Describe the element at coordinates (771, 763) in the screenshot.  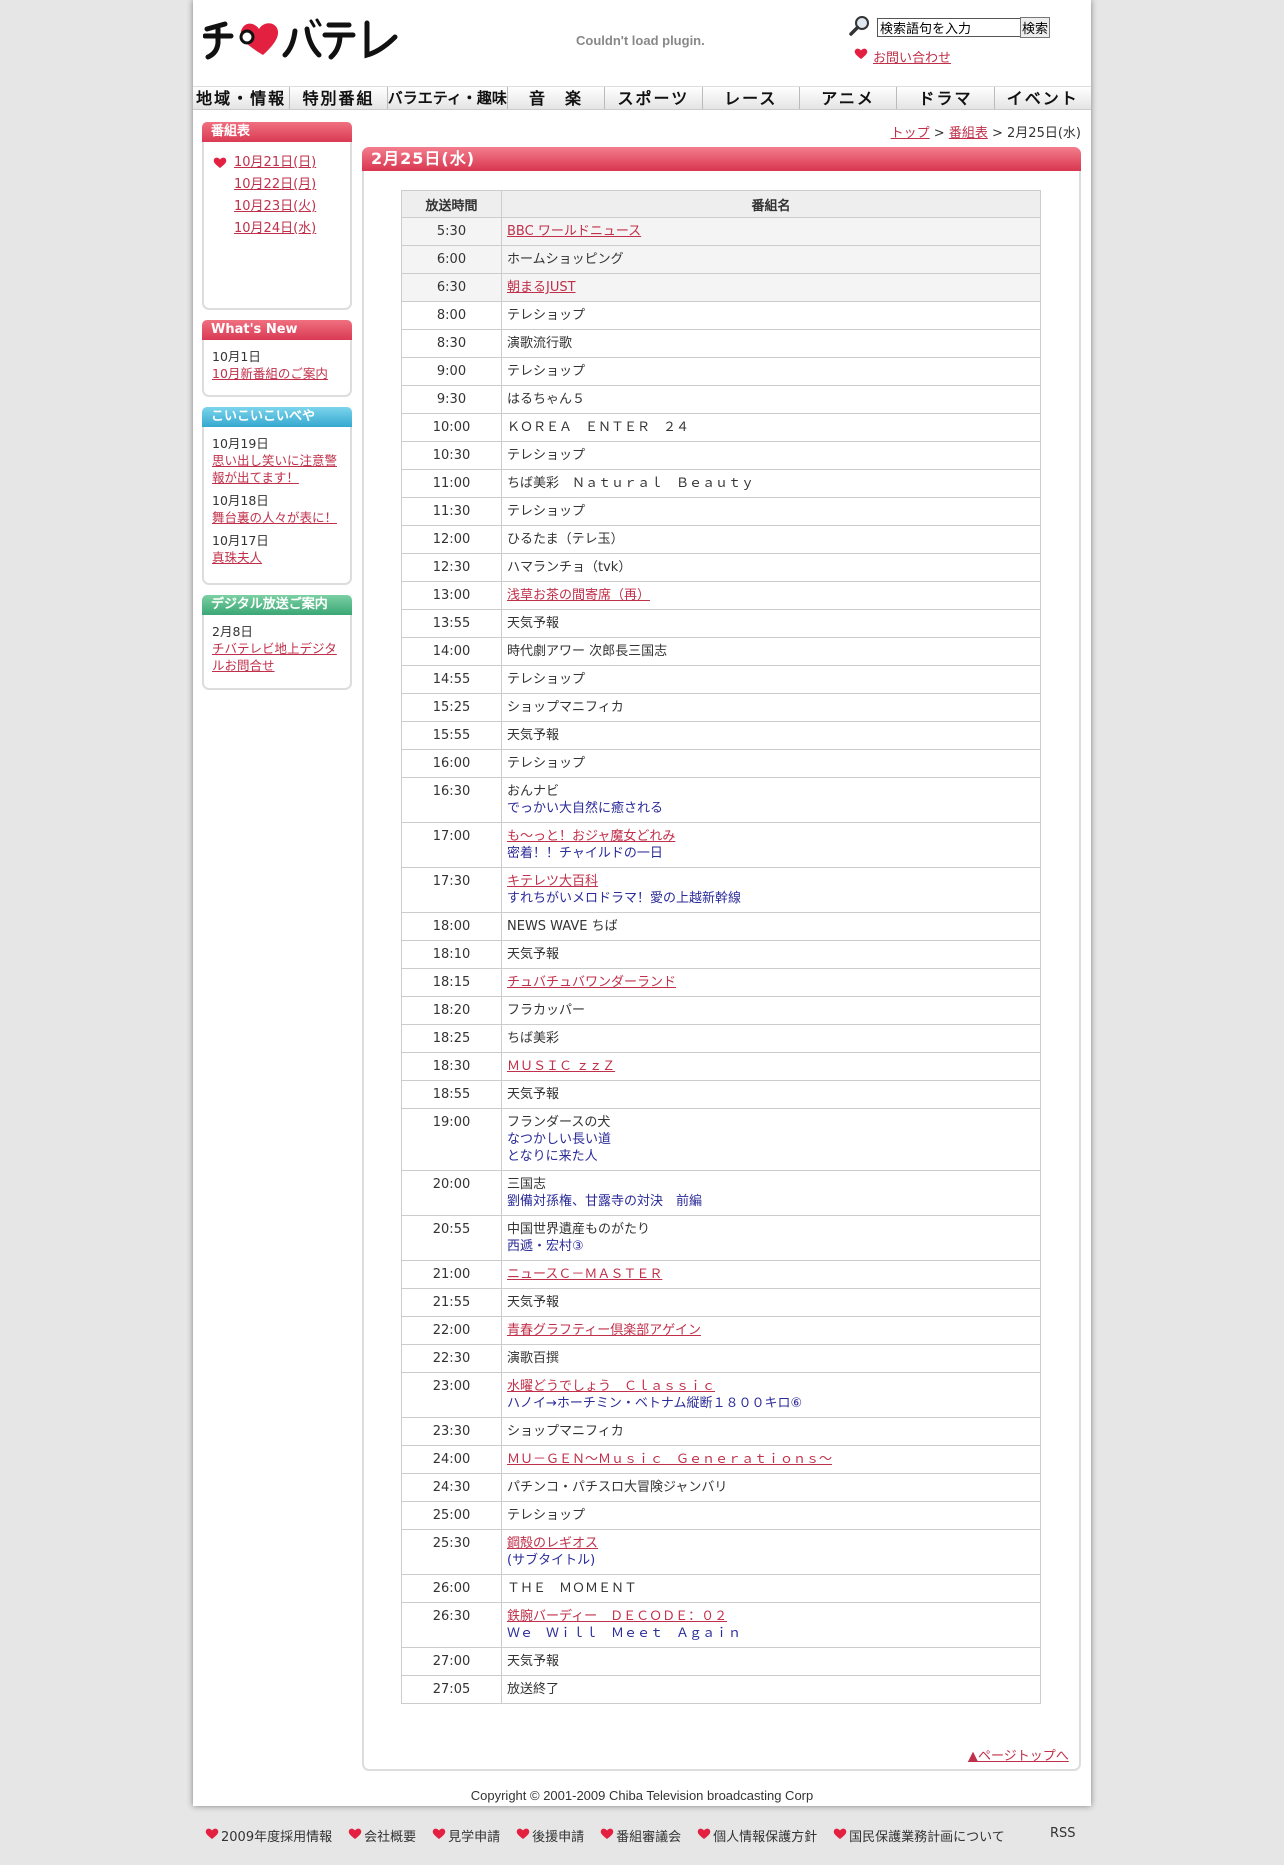
I see `program-cell: テレショップ` at that location.